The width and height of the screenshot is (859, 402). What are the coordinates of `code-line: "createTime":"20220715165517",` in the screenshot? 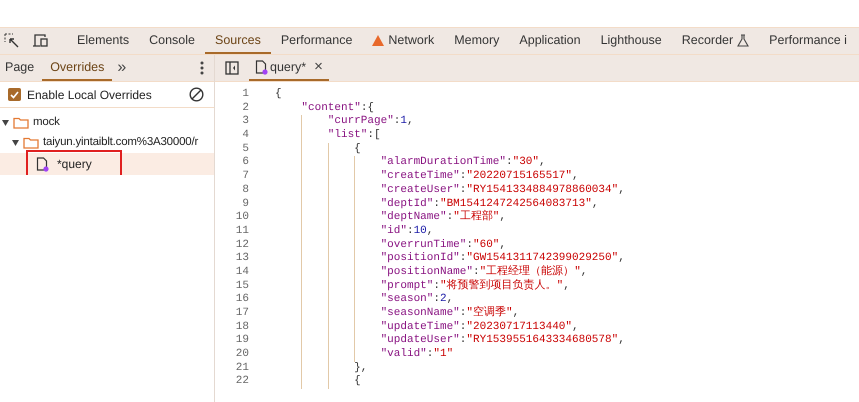 It's located at (427, 177).